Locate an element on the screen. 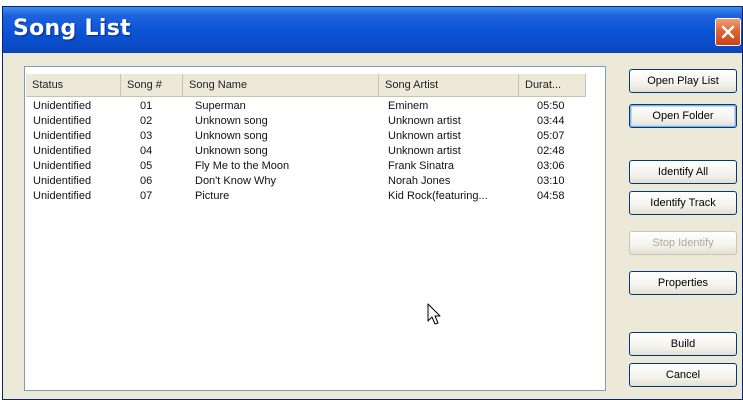 Image resolution: width=743 pixels, height=400 pixels. cancel-button: Cancel is located at coordinates (683, 375).